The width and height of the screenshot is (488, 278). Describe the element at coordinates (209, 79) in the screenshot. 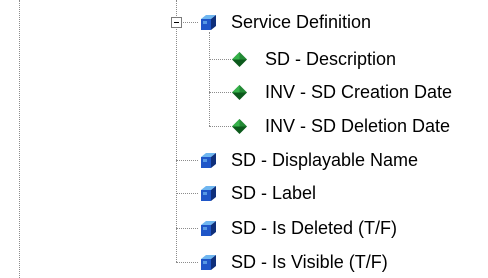

I see `tree-guide-line-children` at that location.